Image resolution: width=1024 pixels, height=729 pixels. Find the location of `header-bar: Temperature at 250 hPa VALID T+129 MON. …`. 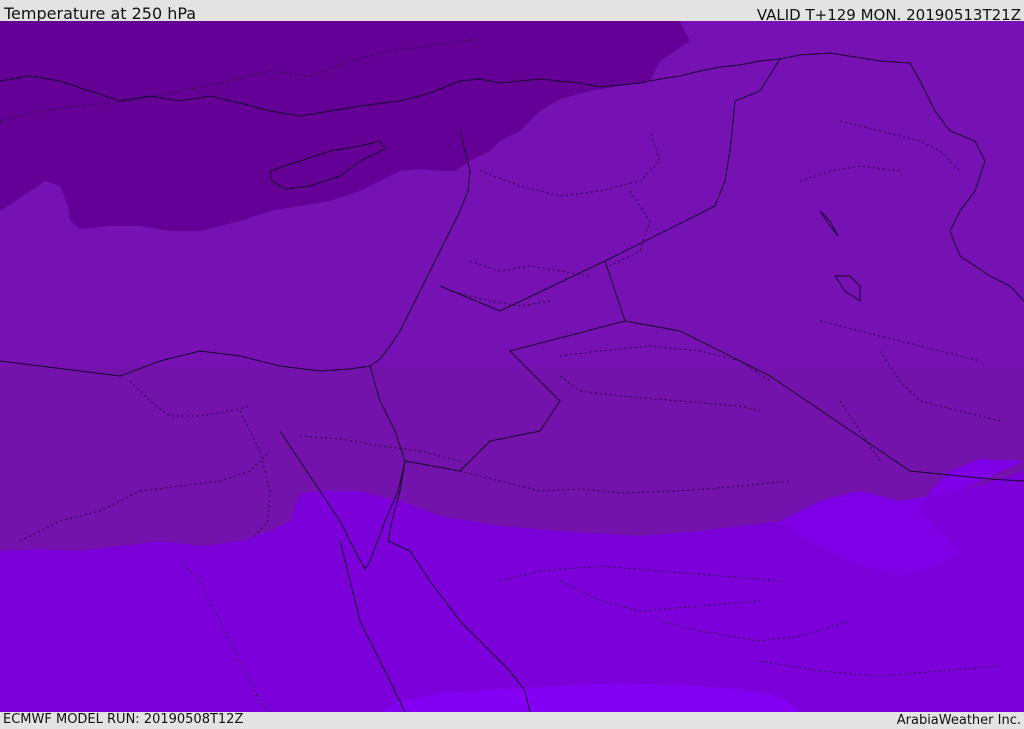

header-bar: Temperature at 250 hPa VALID T+129 MON. … is located at coordinates (512, 12).